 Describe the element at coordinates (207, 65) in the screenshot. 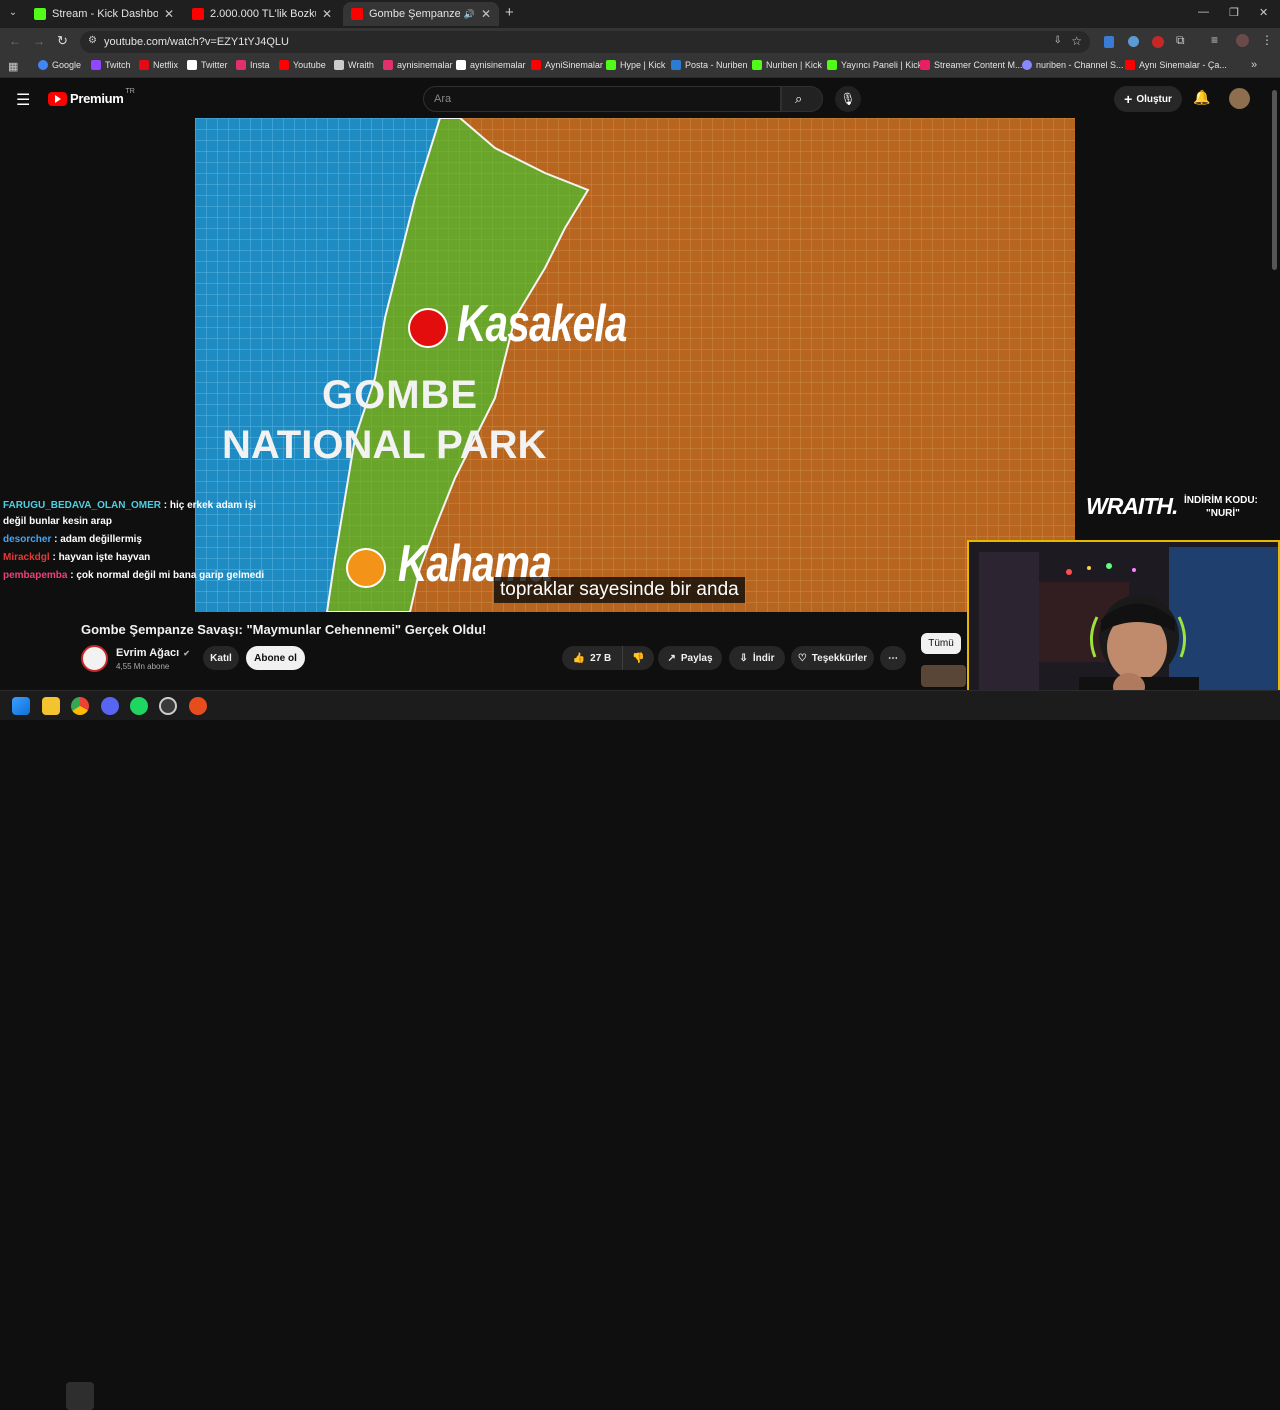

I see `bookmark-twitter: Twitter` at that location.